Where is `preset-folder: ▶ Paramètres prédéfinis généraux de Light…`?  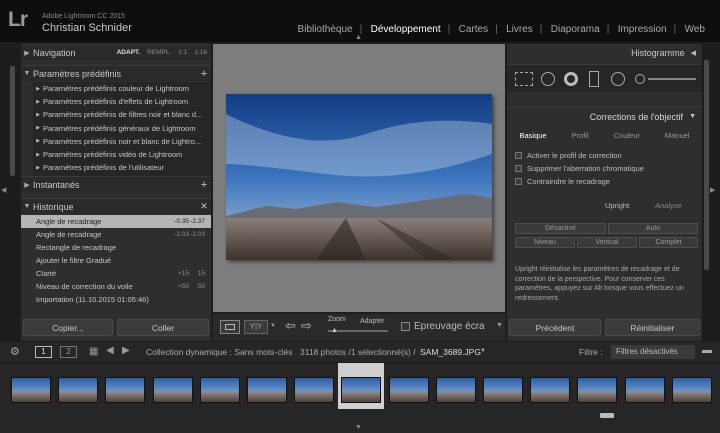 preset-folder: ▶ Paramètres prédéfinis généraux de Light… is located at coordinates (122, 128).